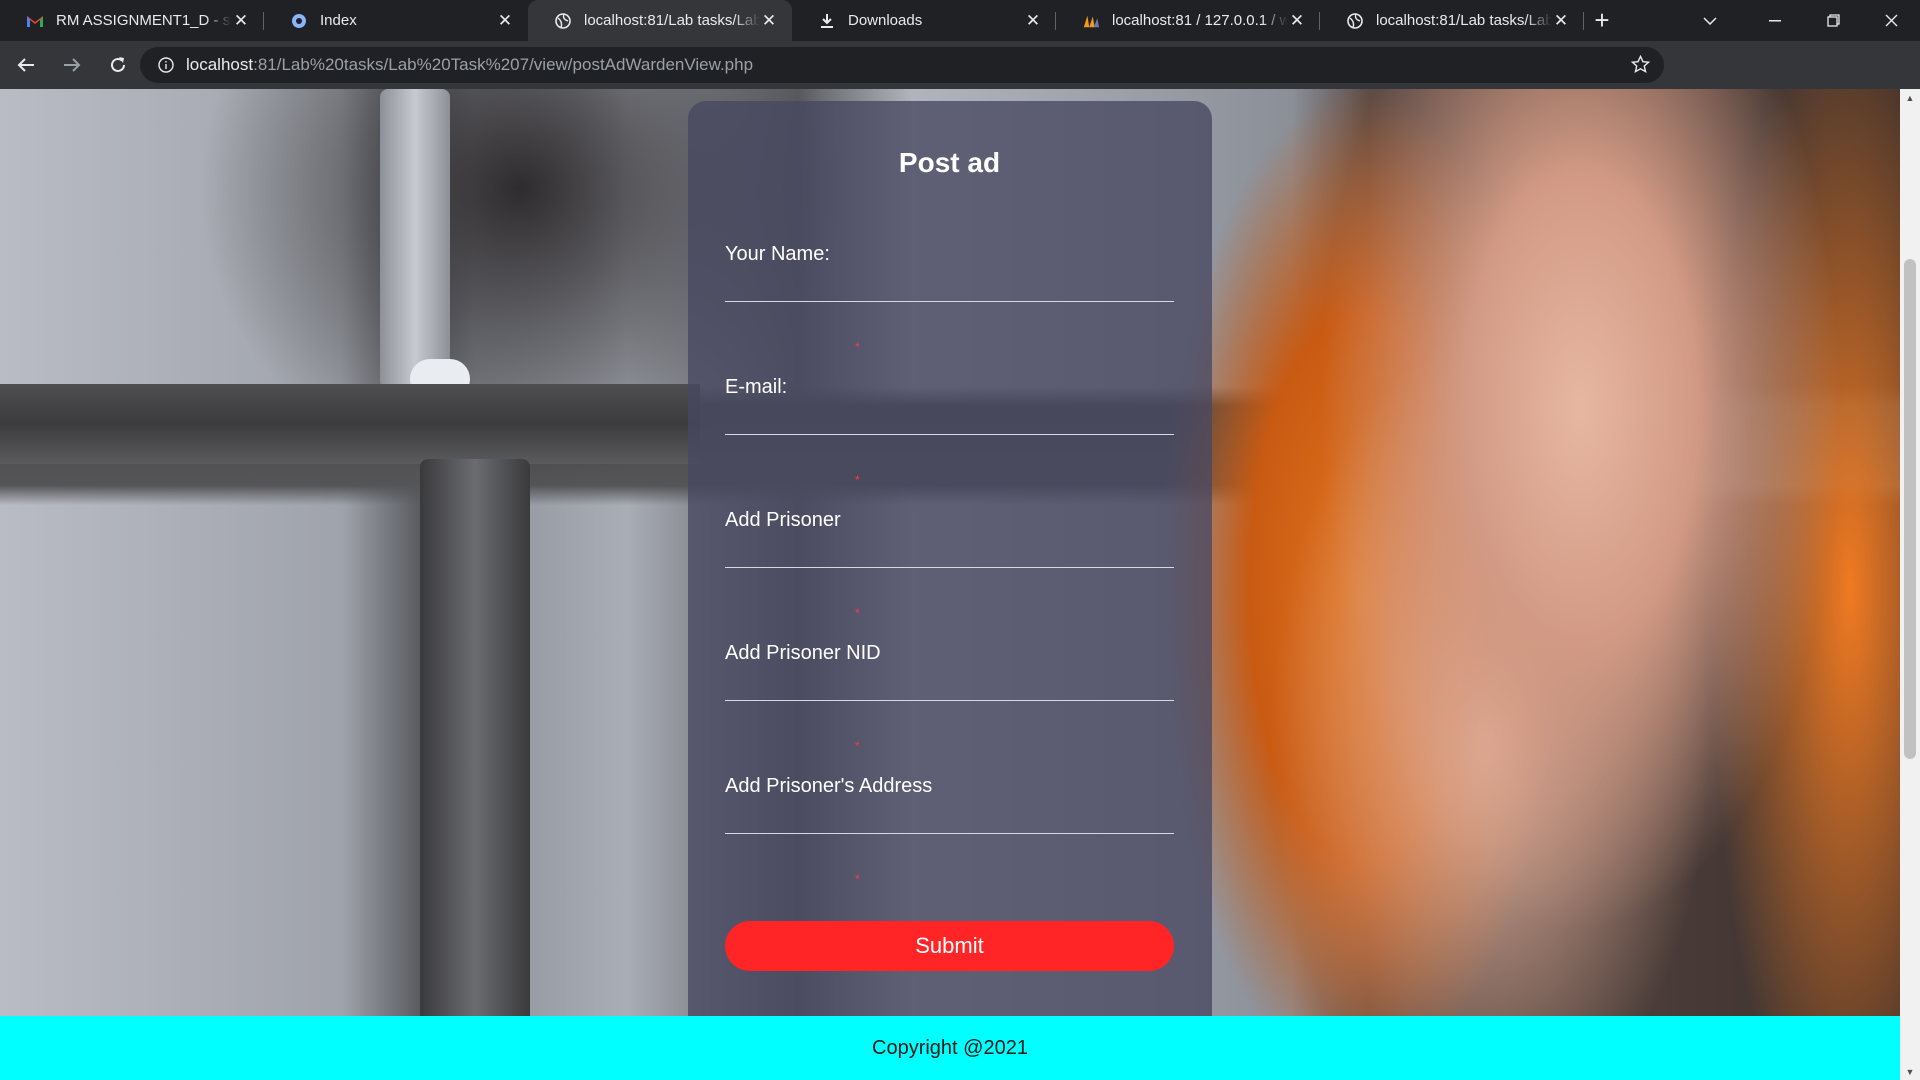 This screenshot has width=1920, height=1080. What do you see at coordinates (949, 946) in the screenshot?
I see `submit-button: Submit` at bounding box center [949, 946].